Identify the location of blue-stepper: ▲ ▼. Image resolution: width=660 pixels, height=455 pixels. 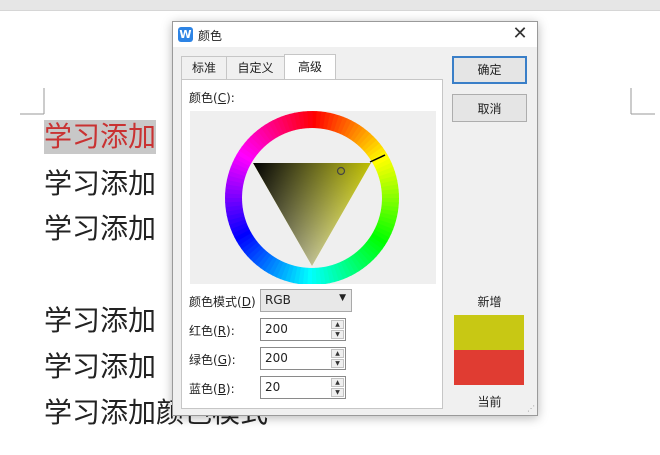
(303, 387).